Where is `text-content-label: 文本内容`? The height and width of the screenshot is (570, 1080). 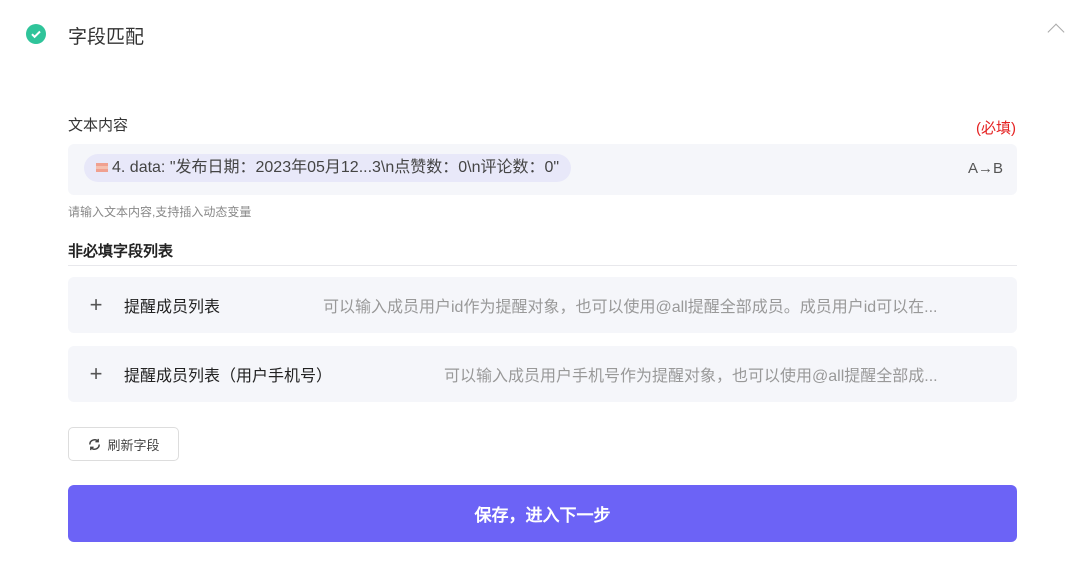 text-content-label: 文本内容 is located at coordinates (98, 125).